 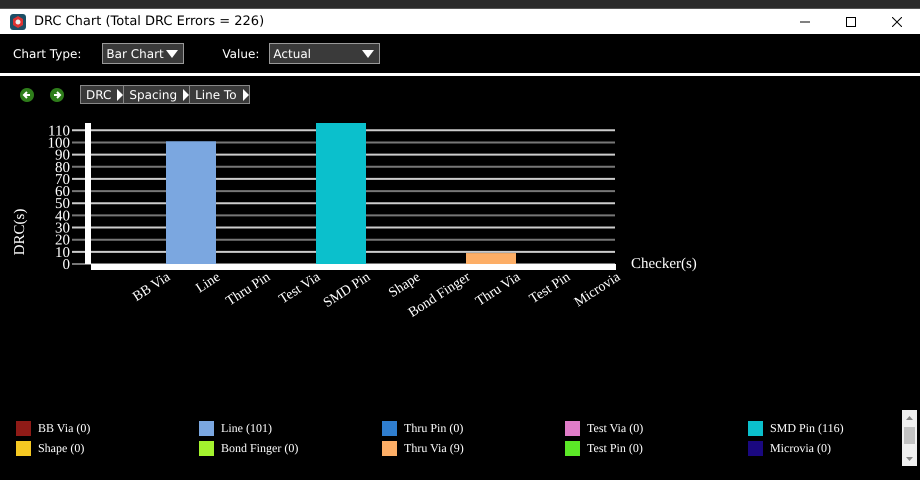 What do you see at coordinates (434, 448) in the screenshot?
I see `legend-label: Thru Via (9)` at bounding box center [434, 448].